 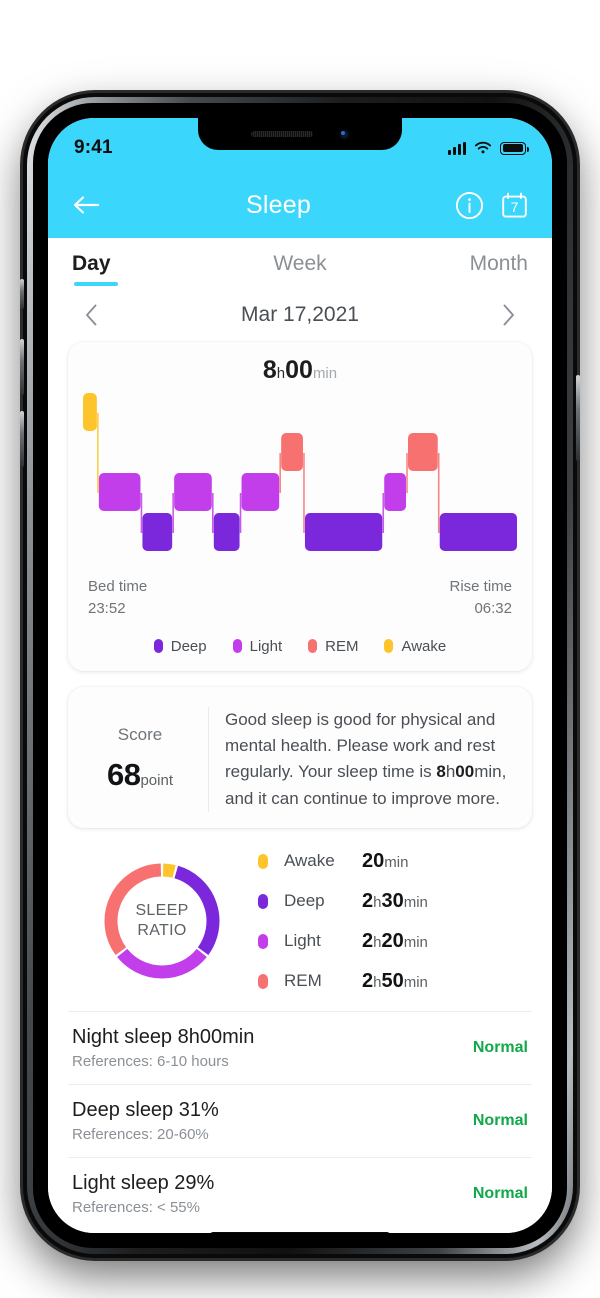 What do you see at coordinates (493, 608) in the screenshot?
I see `rise-time-value: 06:32` at bounding box center [493, 608].